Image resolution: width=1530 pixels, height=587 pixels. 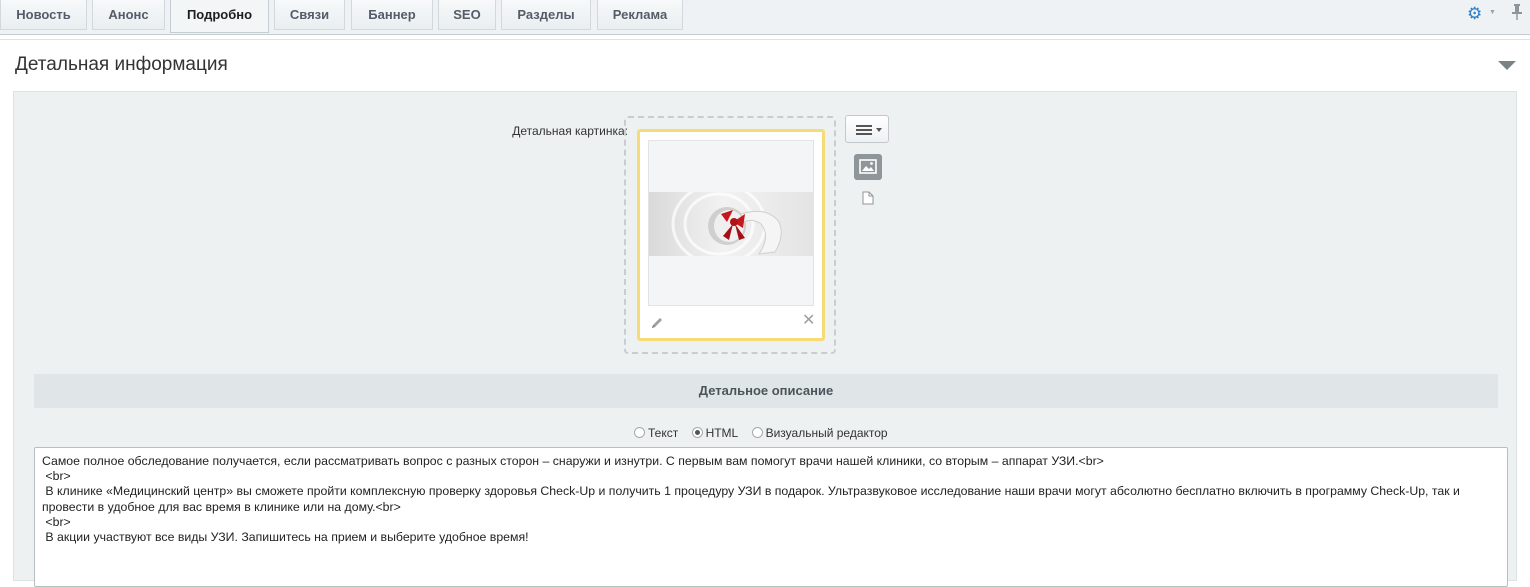 What do you see at coordinates (766, 391) in the screenshot?
I see `description-header: Детальное описание` at bounding box center [766, 391].